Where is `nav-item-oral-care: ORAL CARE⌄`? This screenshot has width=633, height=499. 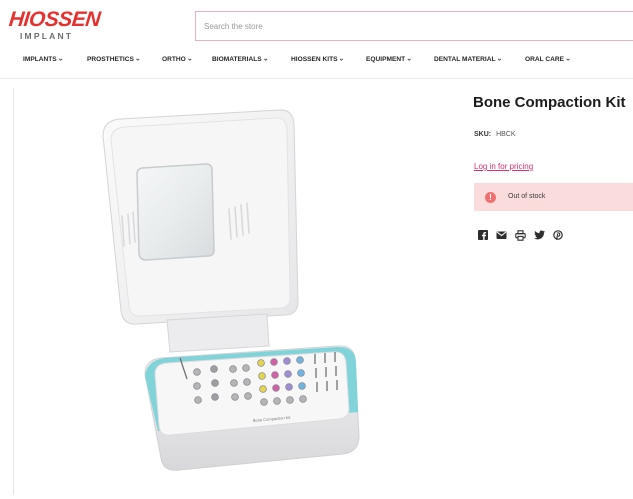
nav-item-oral-care: ORAL CARE⌄ is located at coordinates (548, 59).